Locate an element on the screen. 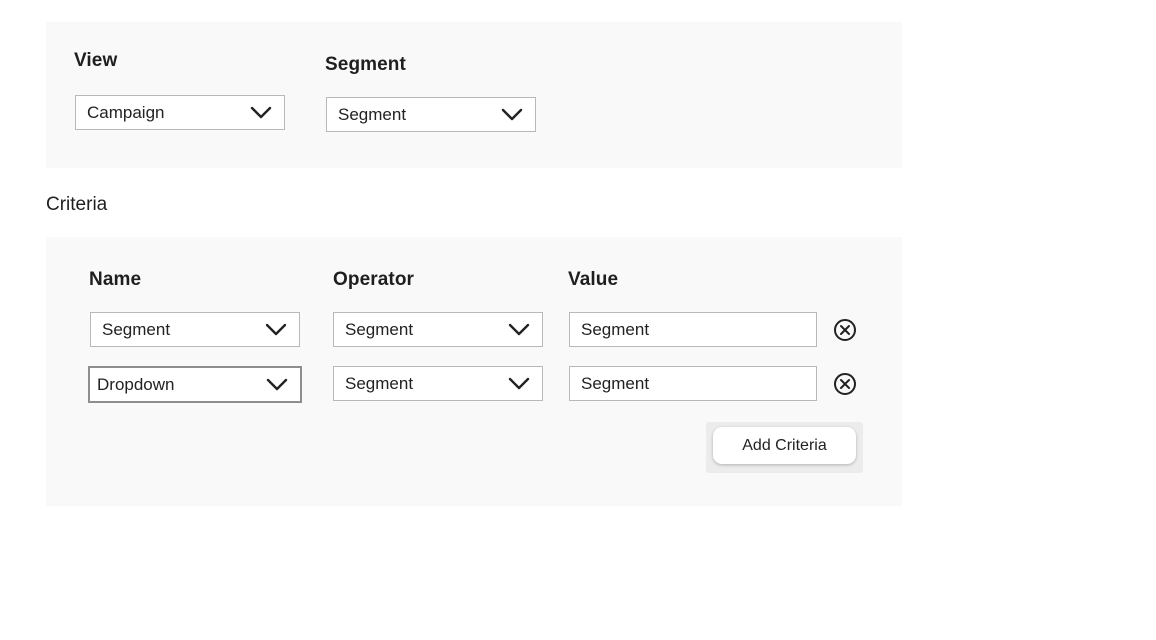 The image size is (1156, 640). operator-column-header: Operator is located at coordinates (374, 279).